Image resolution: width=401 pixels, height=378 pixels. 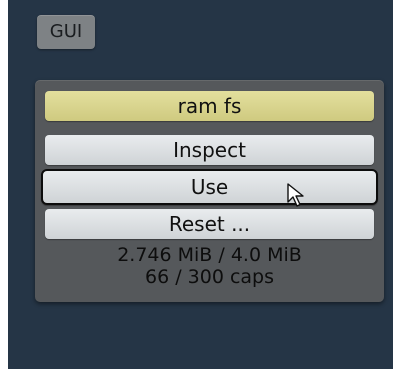 What do you see at coordinates (295, 195) in the screenshot?
I see `mouse-pointer-icon` at bounding box center [295, 195].